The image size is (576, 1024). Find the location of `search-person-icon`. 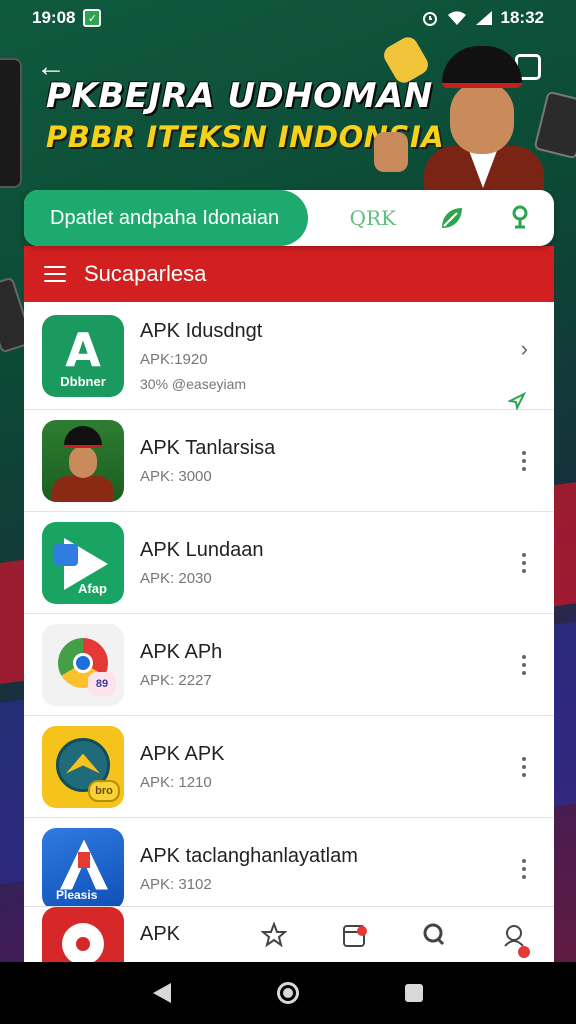

search-person-icon is located at coordinates (434, 934).